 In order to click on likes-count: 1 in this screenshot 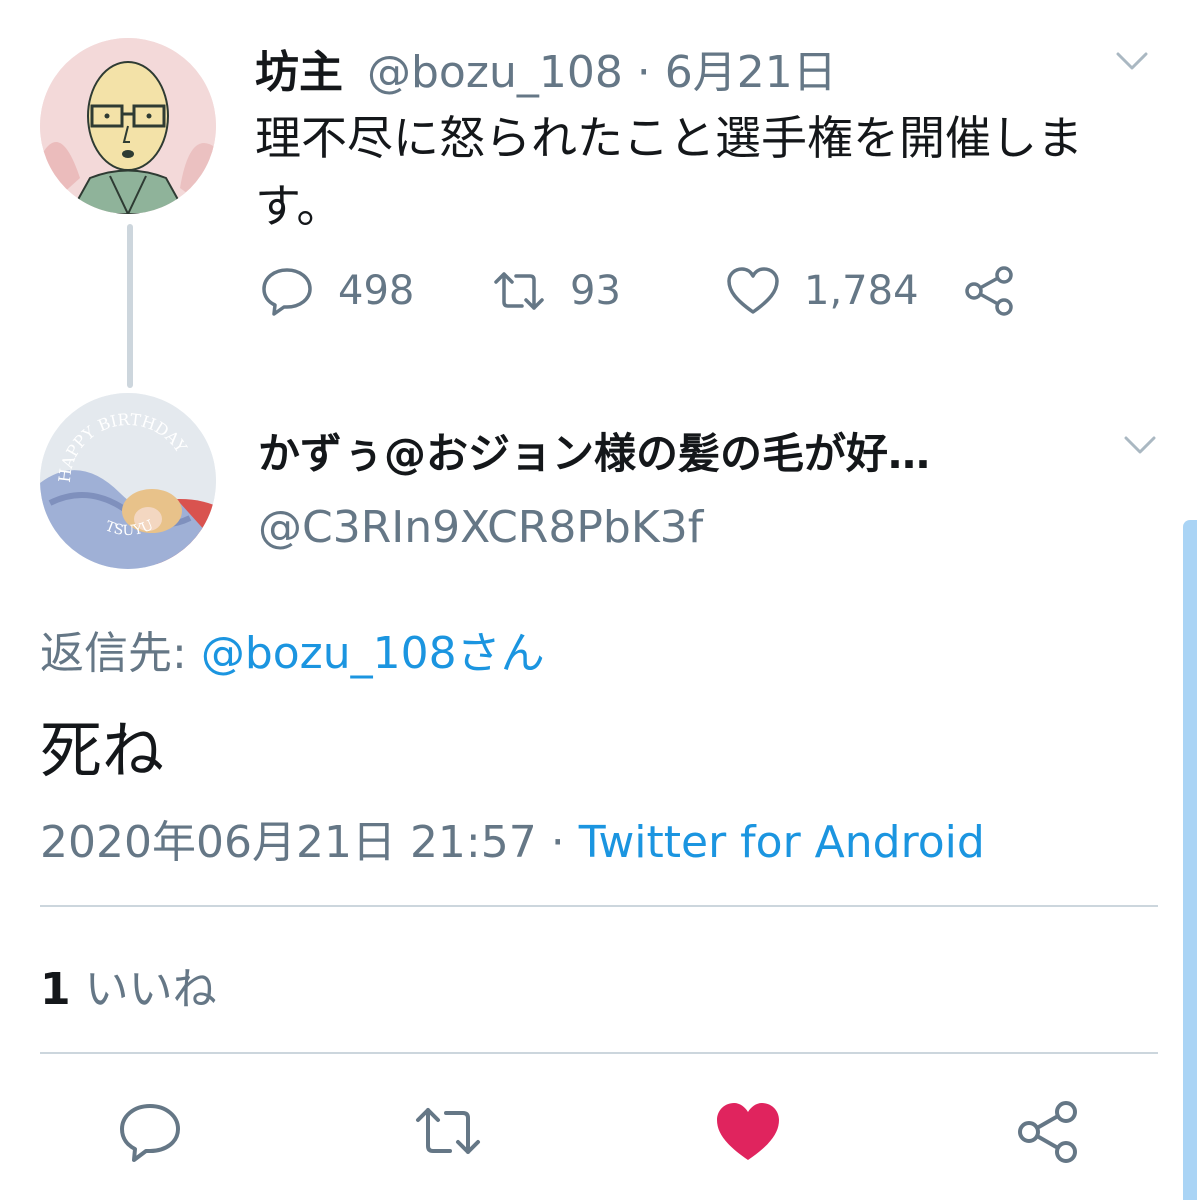, I will do `click(55, 989)`.